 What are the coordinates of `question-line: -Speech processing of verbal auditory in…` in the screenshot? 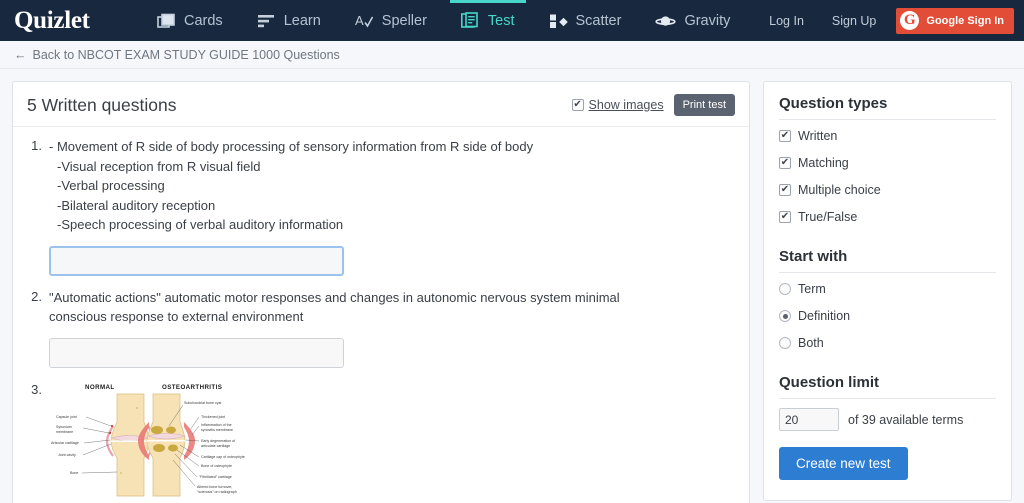 It's located at (200, 224).